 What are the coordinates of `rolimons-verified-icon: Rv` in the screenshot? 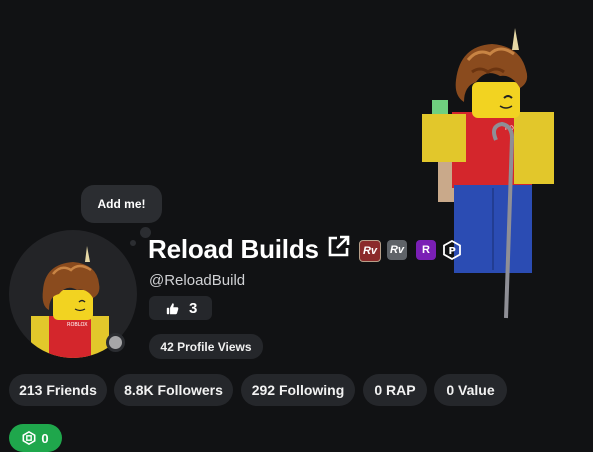 It's located at (370, 251).